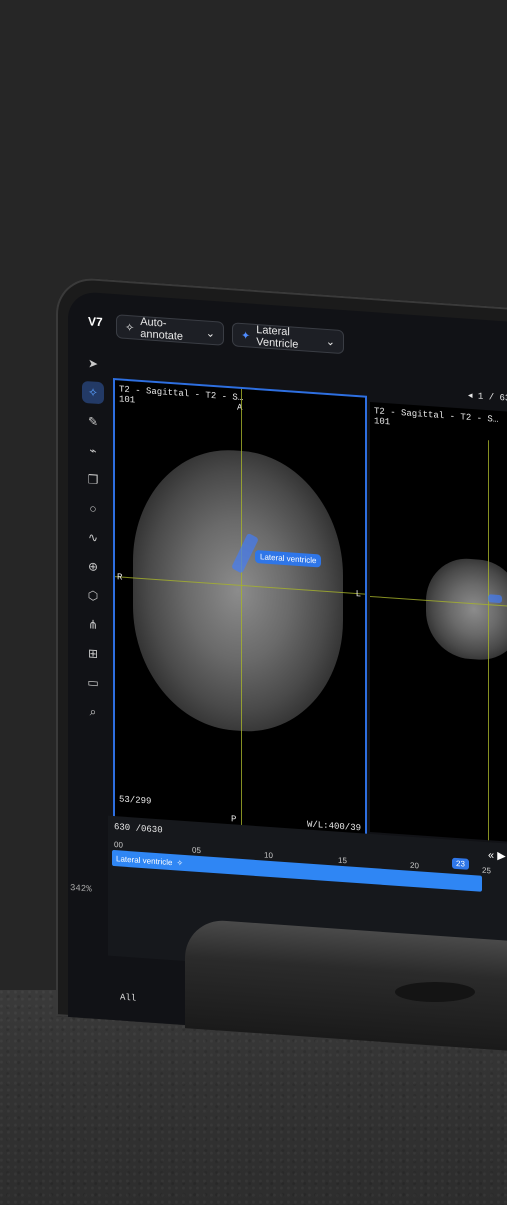 The width and height of the screenshot is (507, 1205). Describe the element at coordinates (93, 596) in the screenshot. I see `cube-icon: ⬡` at that location.